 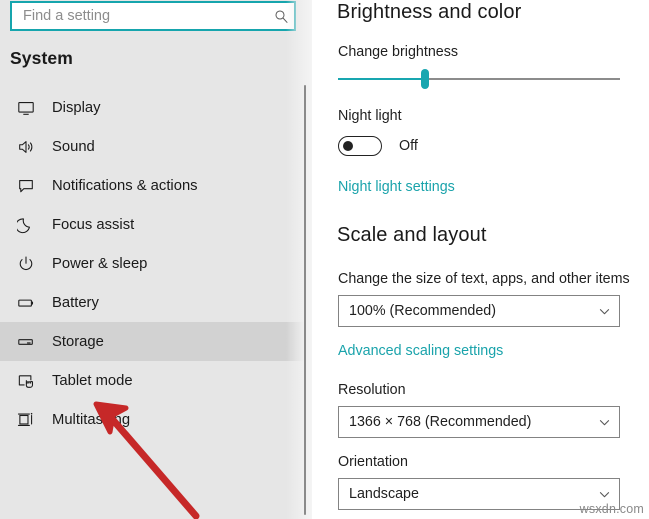 I want to click on resolution-dropdown: 1366 × 768 (Recommended), so click(x=479, y=422).